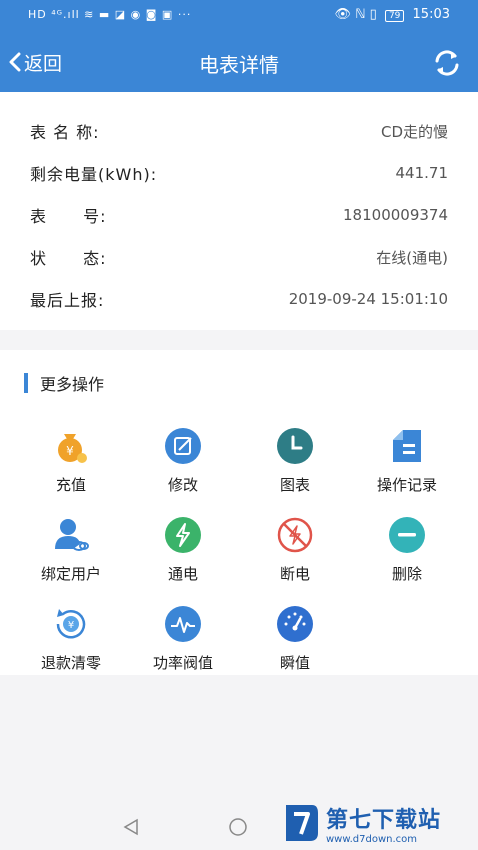 The height and width of the screenshot is (850, 478). Describe the element at coordinates (70, 574) in the screenshot. I see `bind-user-label: 绑定用户` at that location.